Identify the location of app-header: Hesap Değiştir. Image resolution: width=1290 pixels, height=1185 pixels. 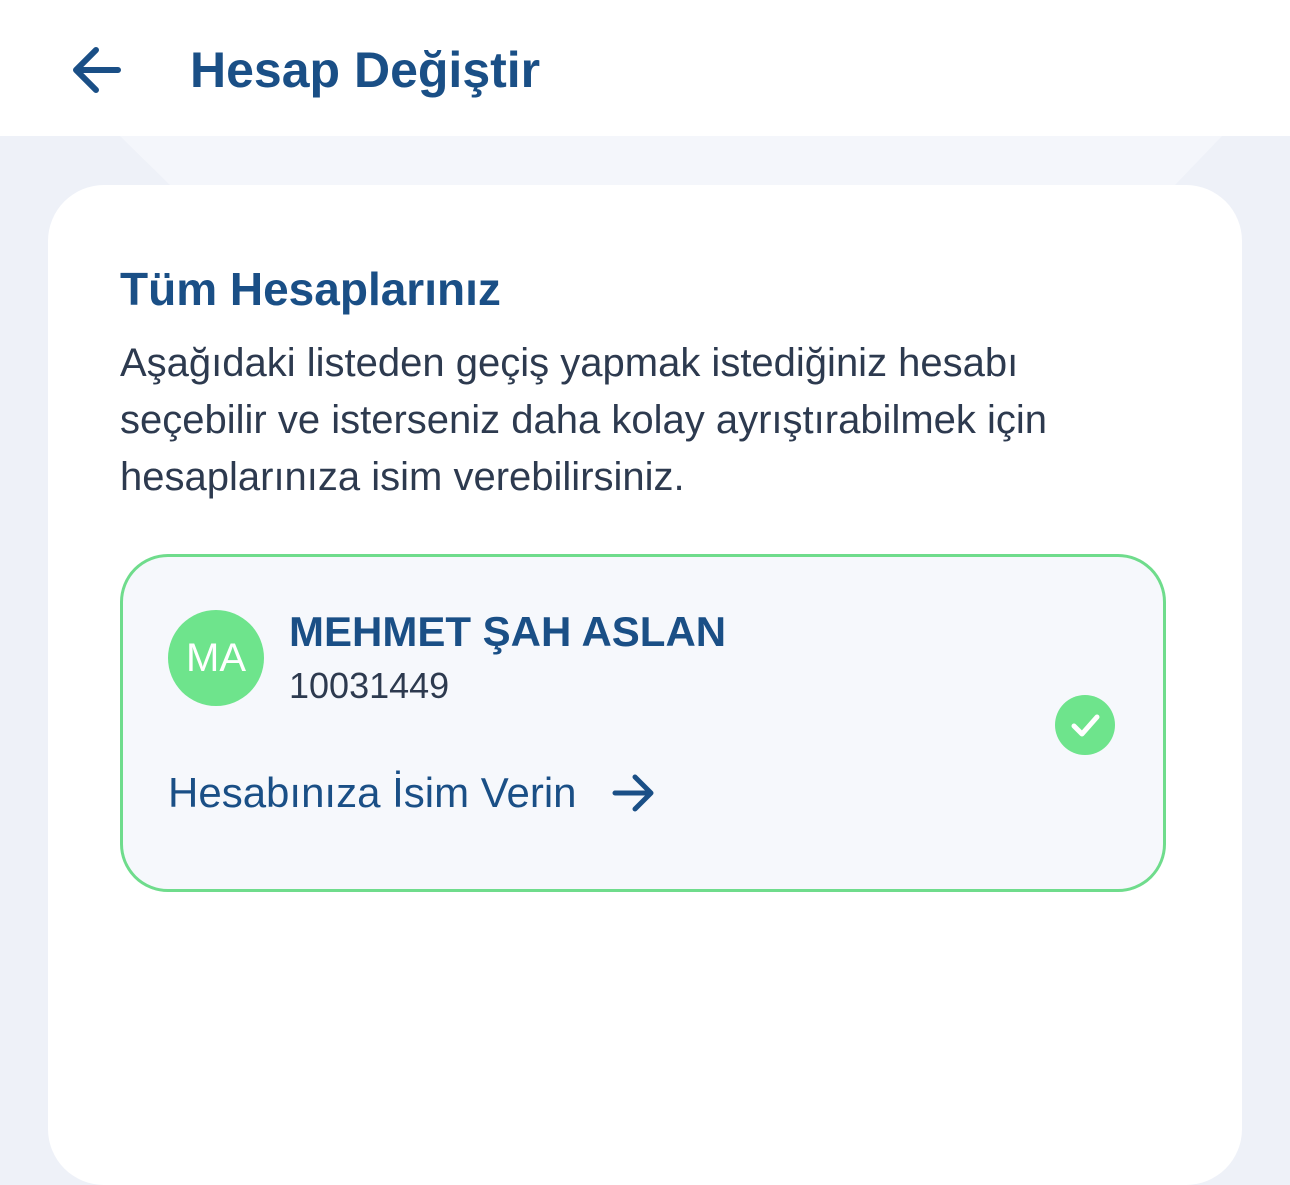
(645, 68).